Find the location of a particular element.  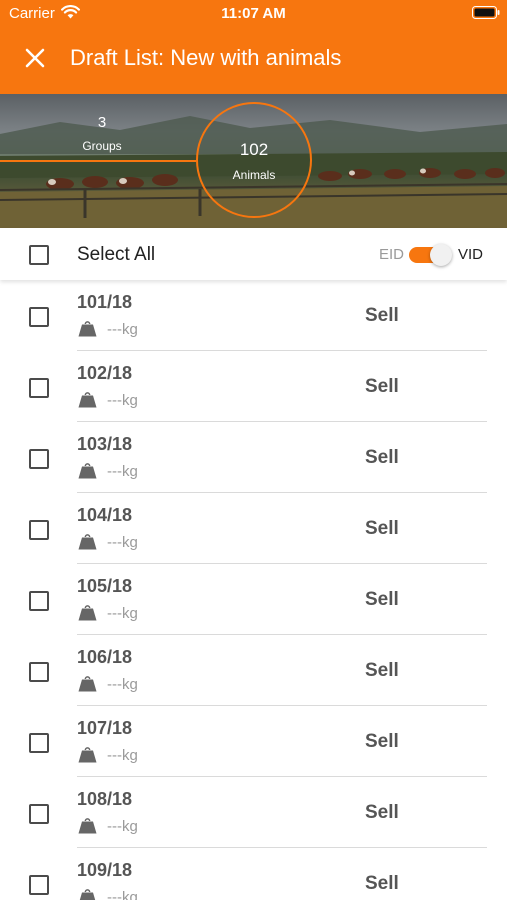

status-bar: Carrier 11:07 AM is located at coordinates (253, 14).